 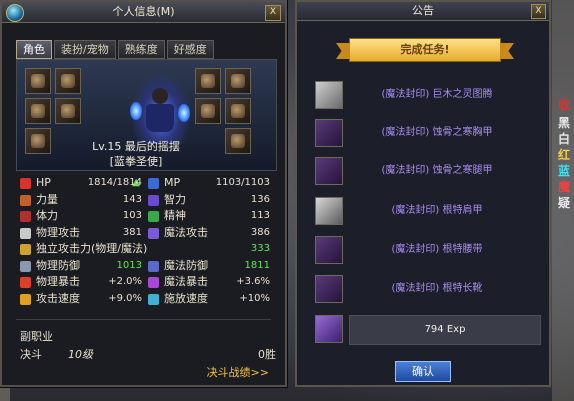 What do you see at coordinates (153, 200) in the screenshot?
I see `intelligence-icon` at bounding box center [153, 200].